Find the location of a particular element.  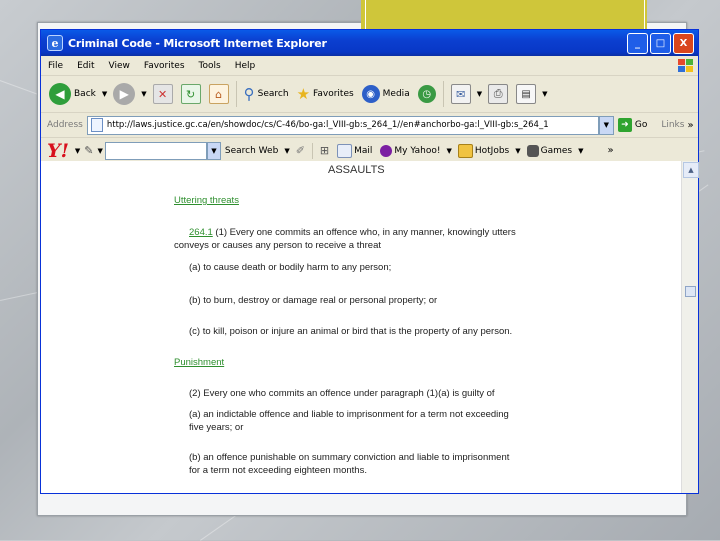

edit-page-icon: ▤ is located at coordinates (526, 94).